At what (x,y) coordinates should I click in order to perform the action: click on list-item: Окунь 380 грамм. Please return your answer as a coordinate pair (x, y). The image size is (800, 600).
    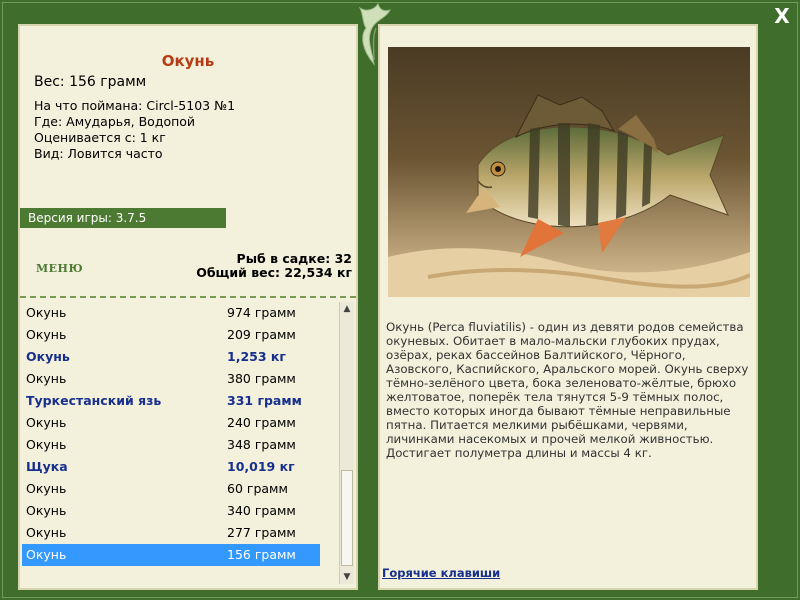
    Looking at the image, I should click on (171, 379).